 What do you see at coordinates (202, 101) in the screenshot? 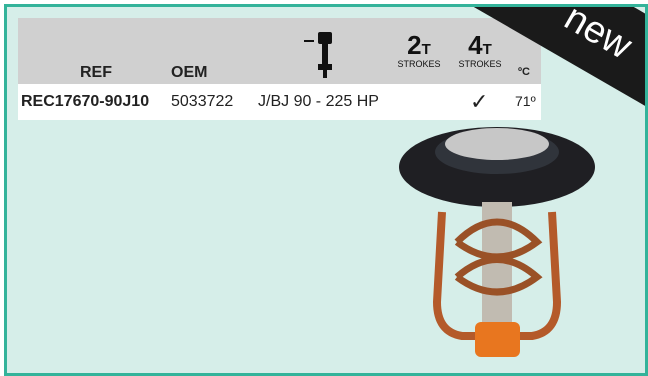
I see `oem-value: 5033722` at bounding box center [202, 101].